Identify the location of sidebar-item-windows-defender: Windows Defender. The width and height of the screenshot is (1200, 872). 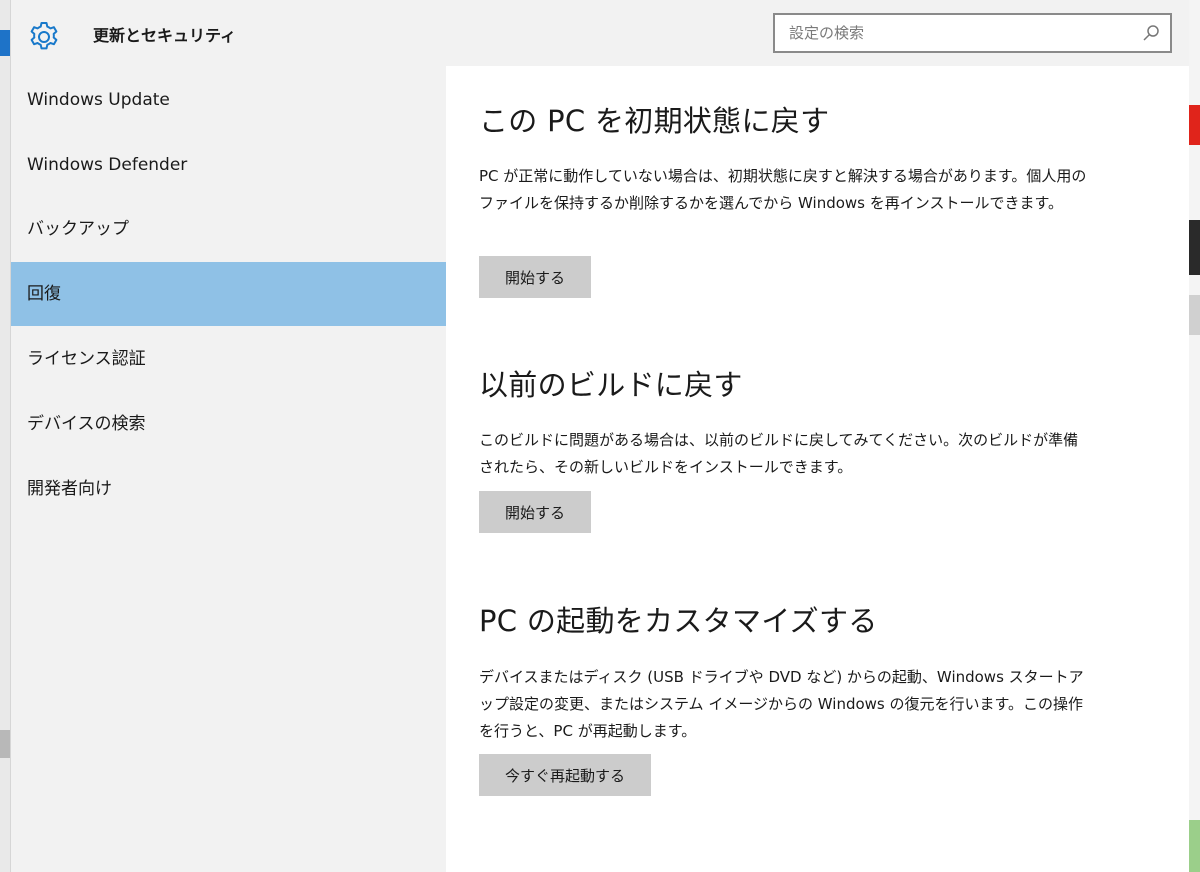
(228, 165).